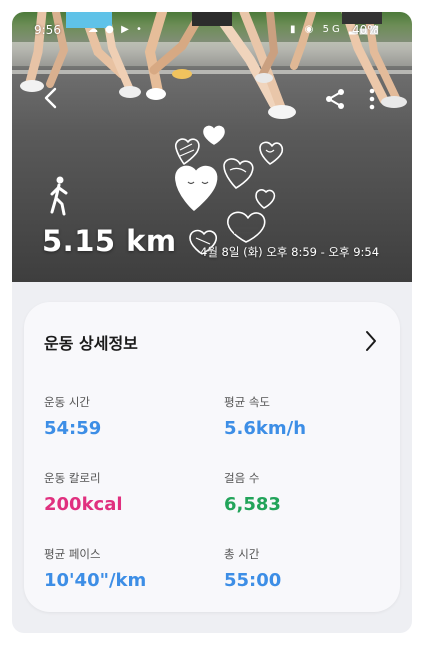 Image resolution: width=424 pixels, height=645 pixels. I want to click on metric-label: 평균 속도, so click(247, 402).